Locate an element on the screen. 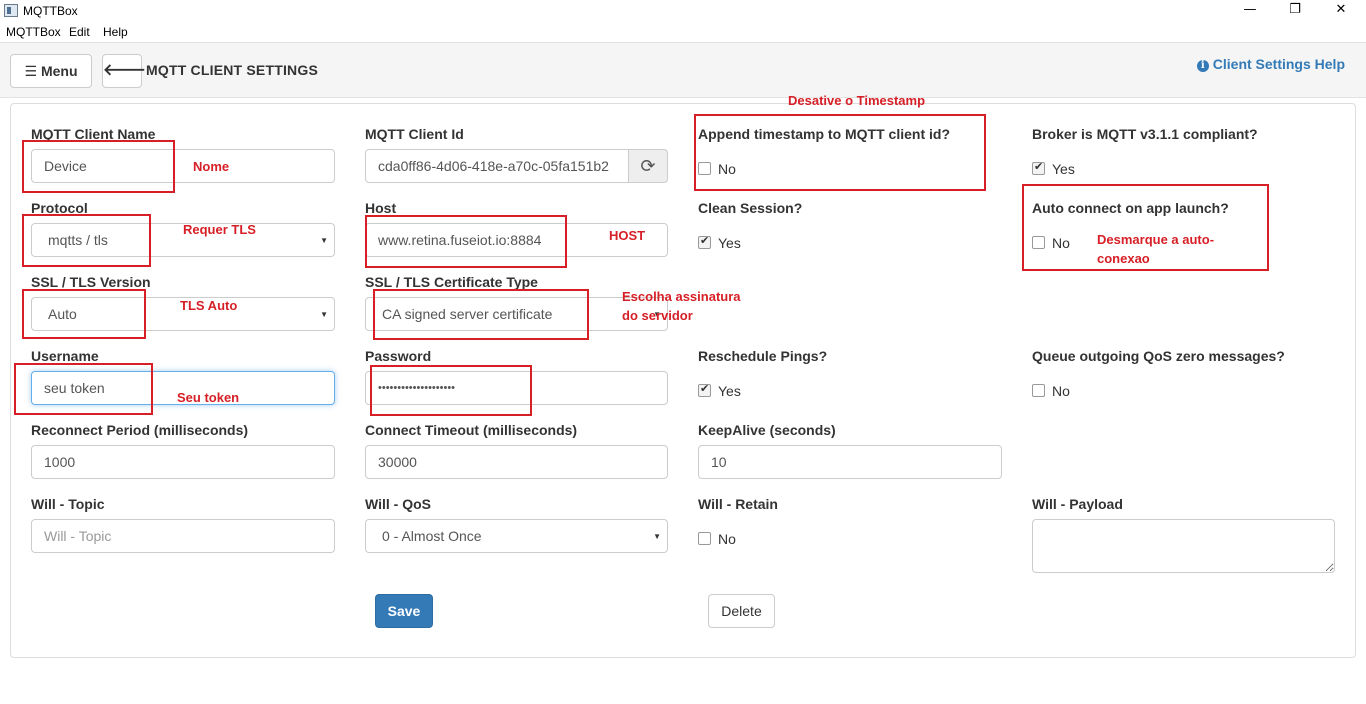 Image resolution: width=1366 pixels, height=704 pixels. queue-qos-zero-checkbox is located at coordinates (1038, 390).